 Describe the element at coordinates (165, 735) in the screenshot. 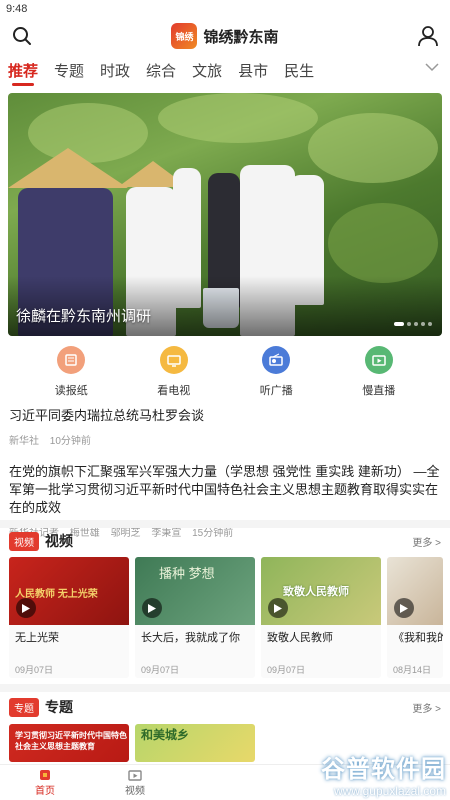

I see `topic-card-text: 和美城乡` at that location.